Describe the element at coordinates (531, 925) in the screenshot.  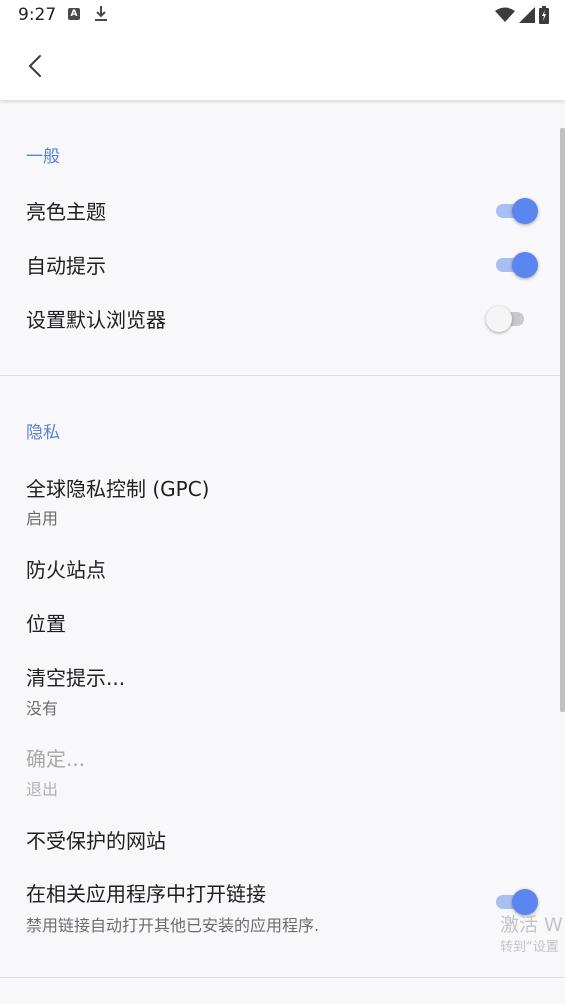
I see `activation-watermark: 激活 W` at that location.